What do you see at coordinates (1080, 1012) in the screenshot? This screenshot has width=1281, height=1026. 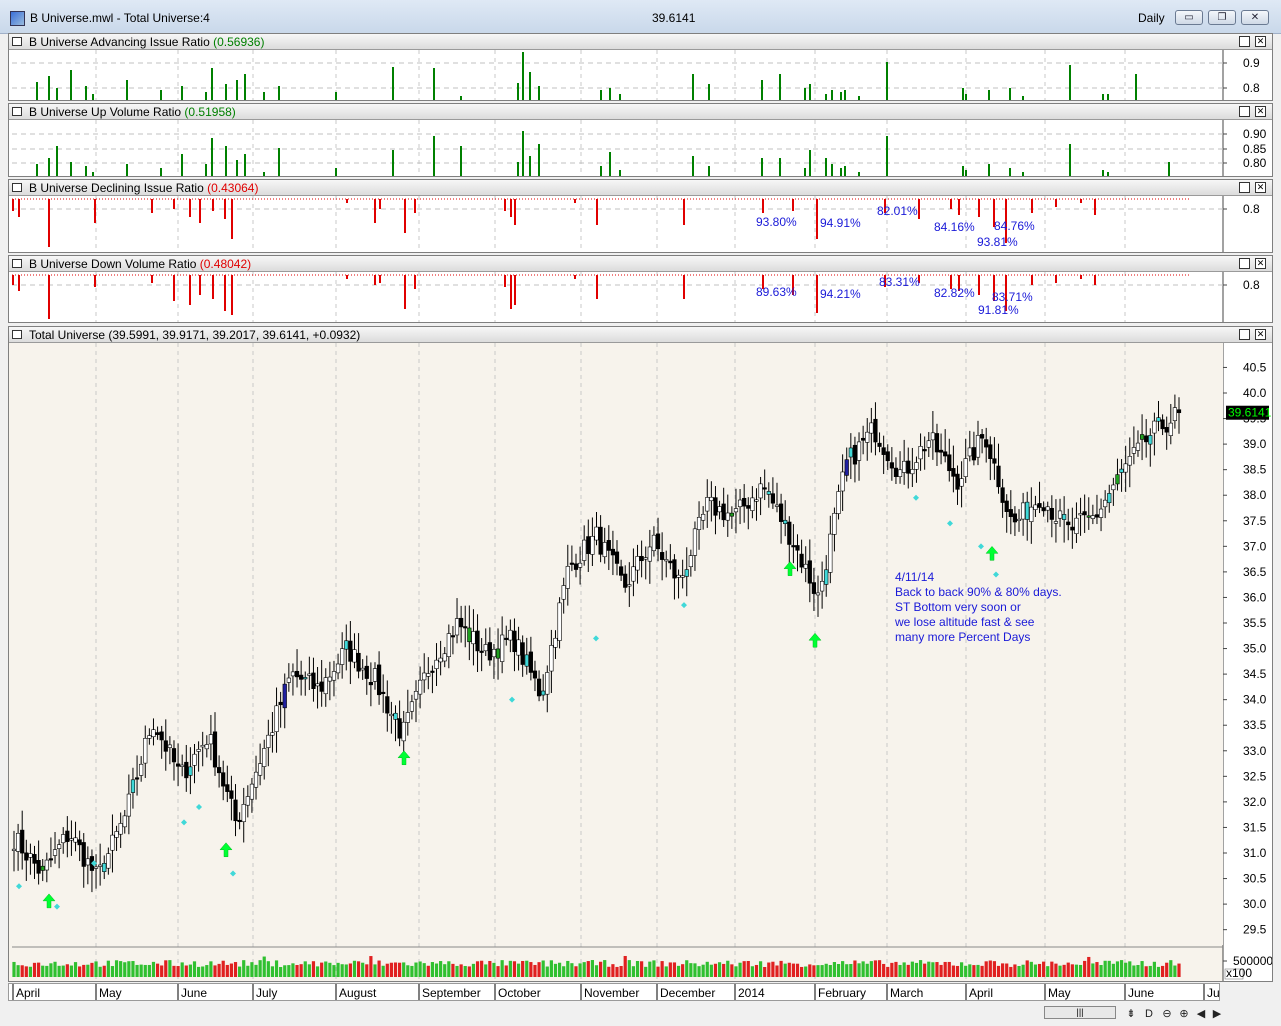 I see `horizontal-scrollbar: |||` at bounding box center [1080, 1012].